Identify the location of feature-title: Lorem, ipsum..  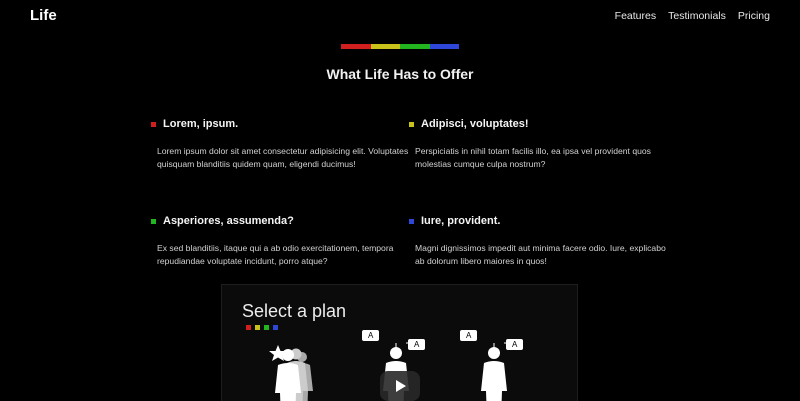
(201, 124).